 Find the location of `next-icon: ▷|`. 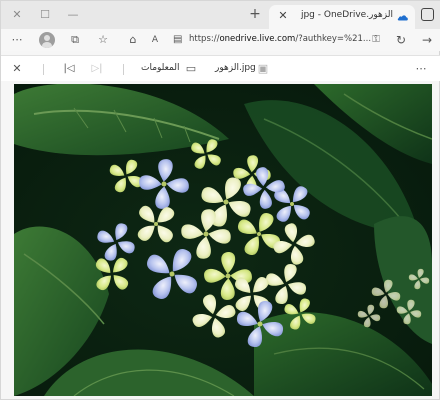

next-icon: ▷| is located at coordinates (97, 69).